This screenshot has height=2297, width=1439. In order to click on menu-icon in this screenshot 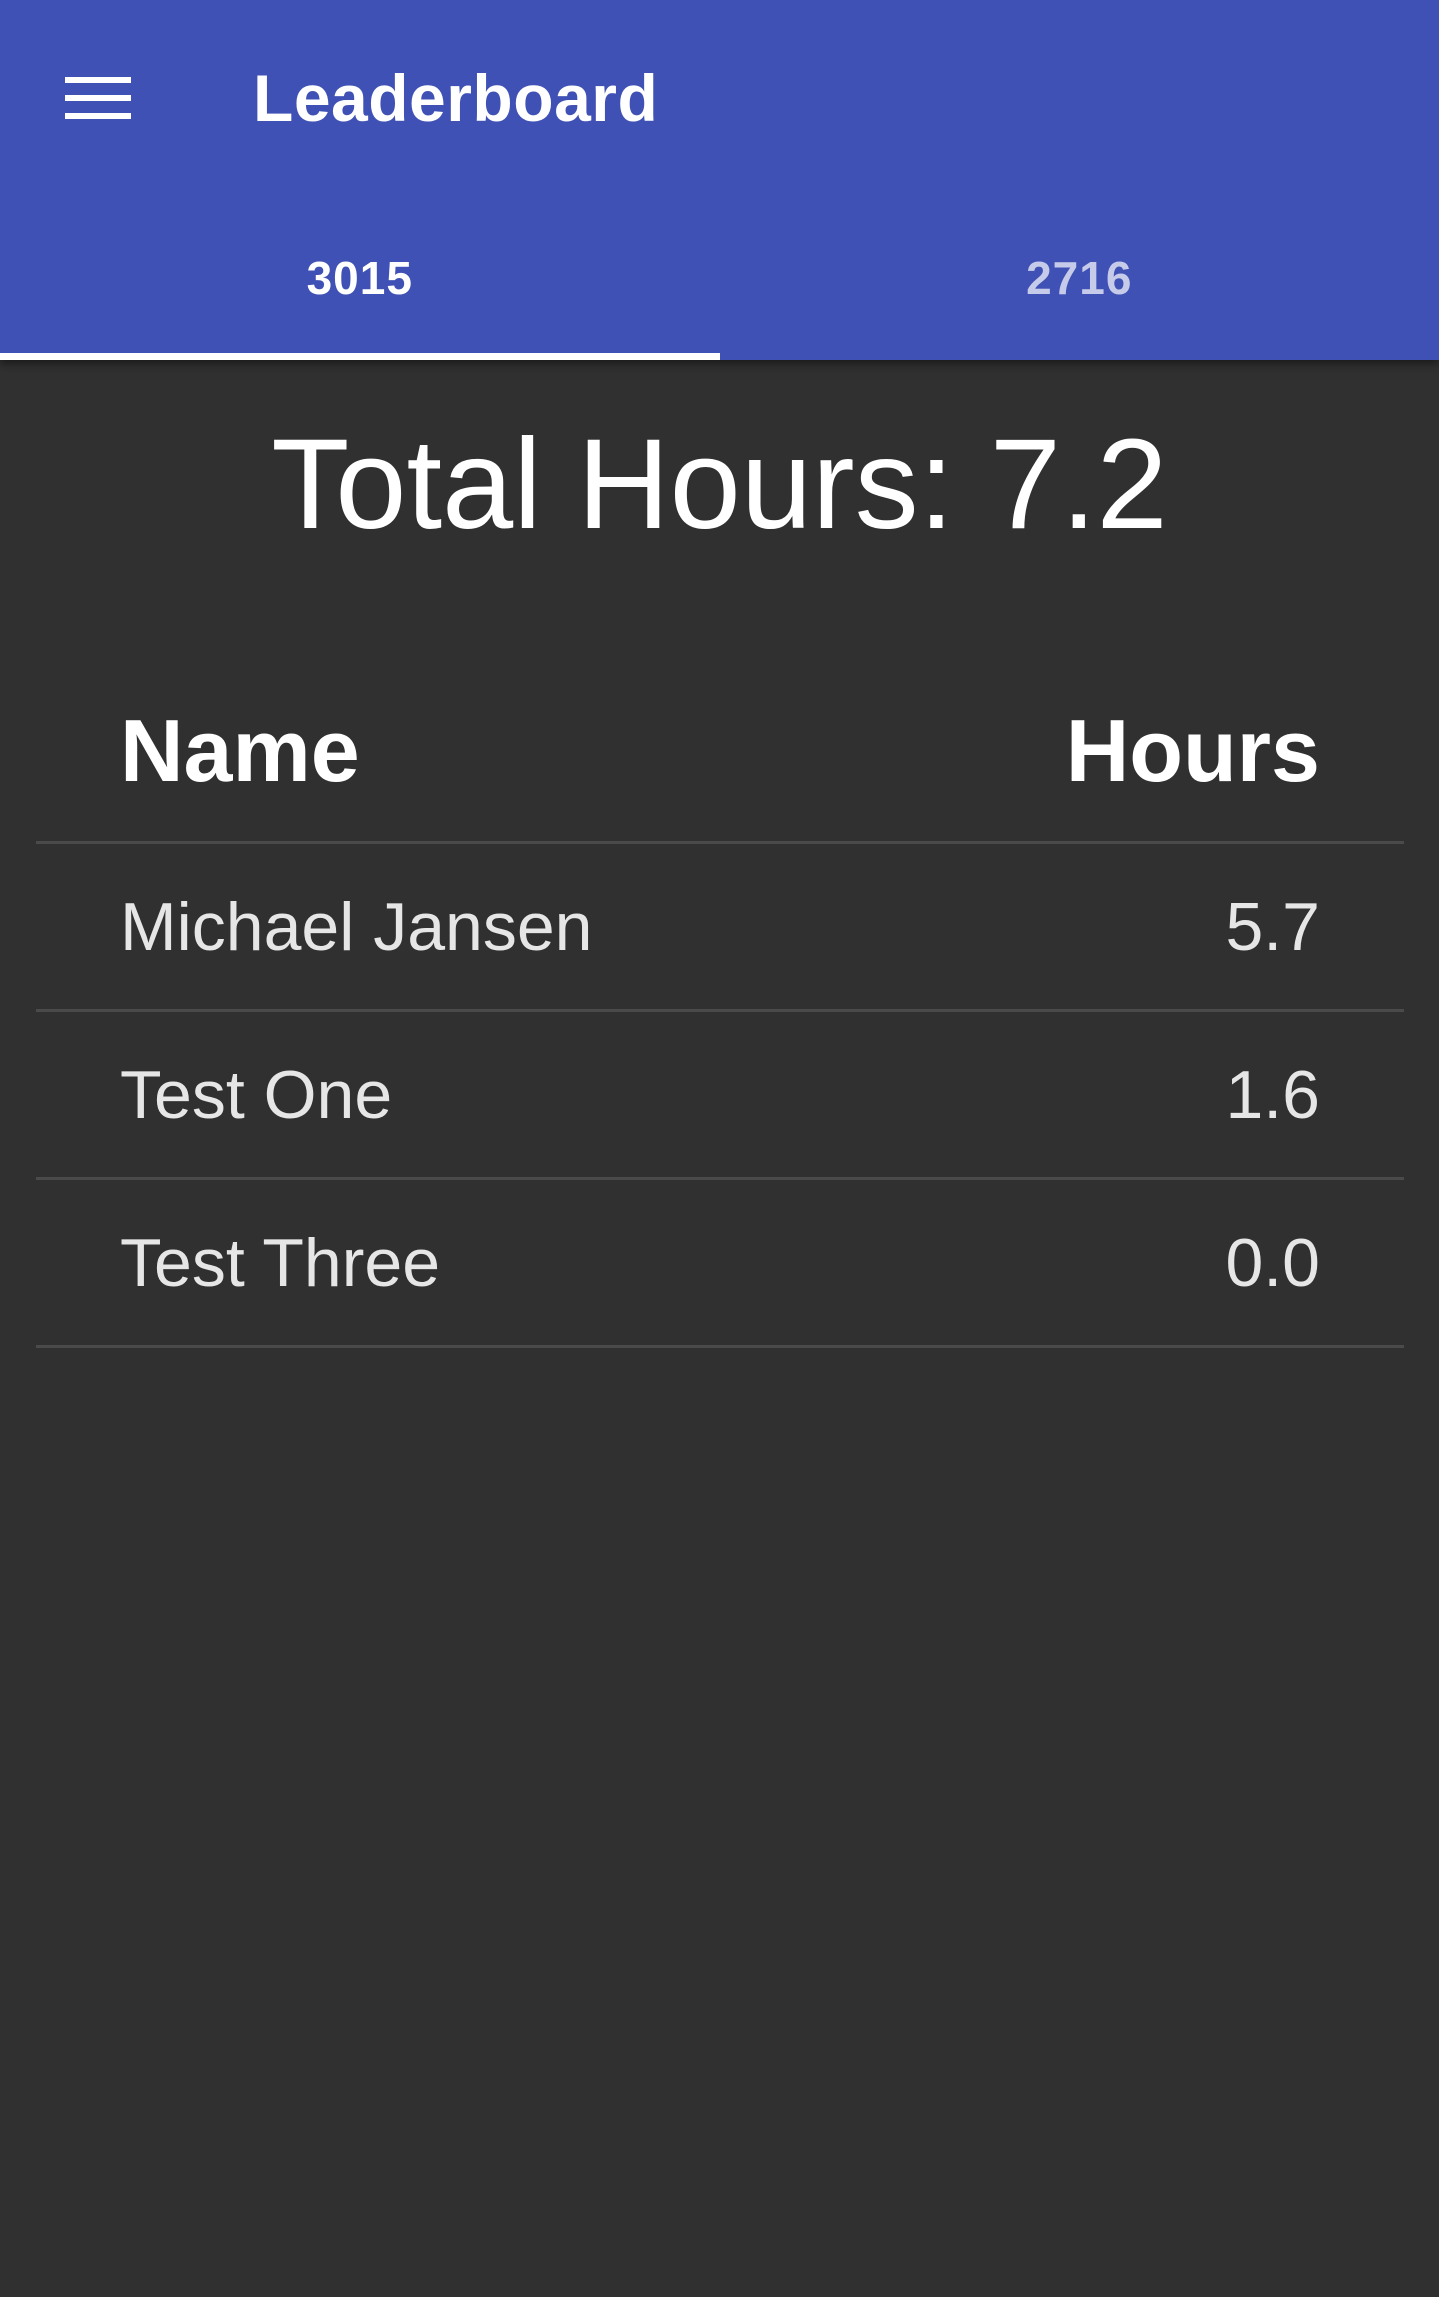, I will do `click(98, 98)`.